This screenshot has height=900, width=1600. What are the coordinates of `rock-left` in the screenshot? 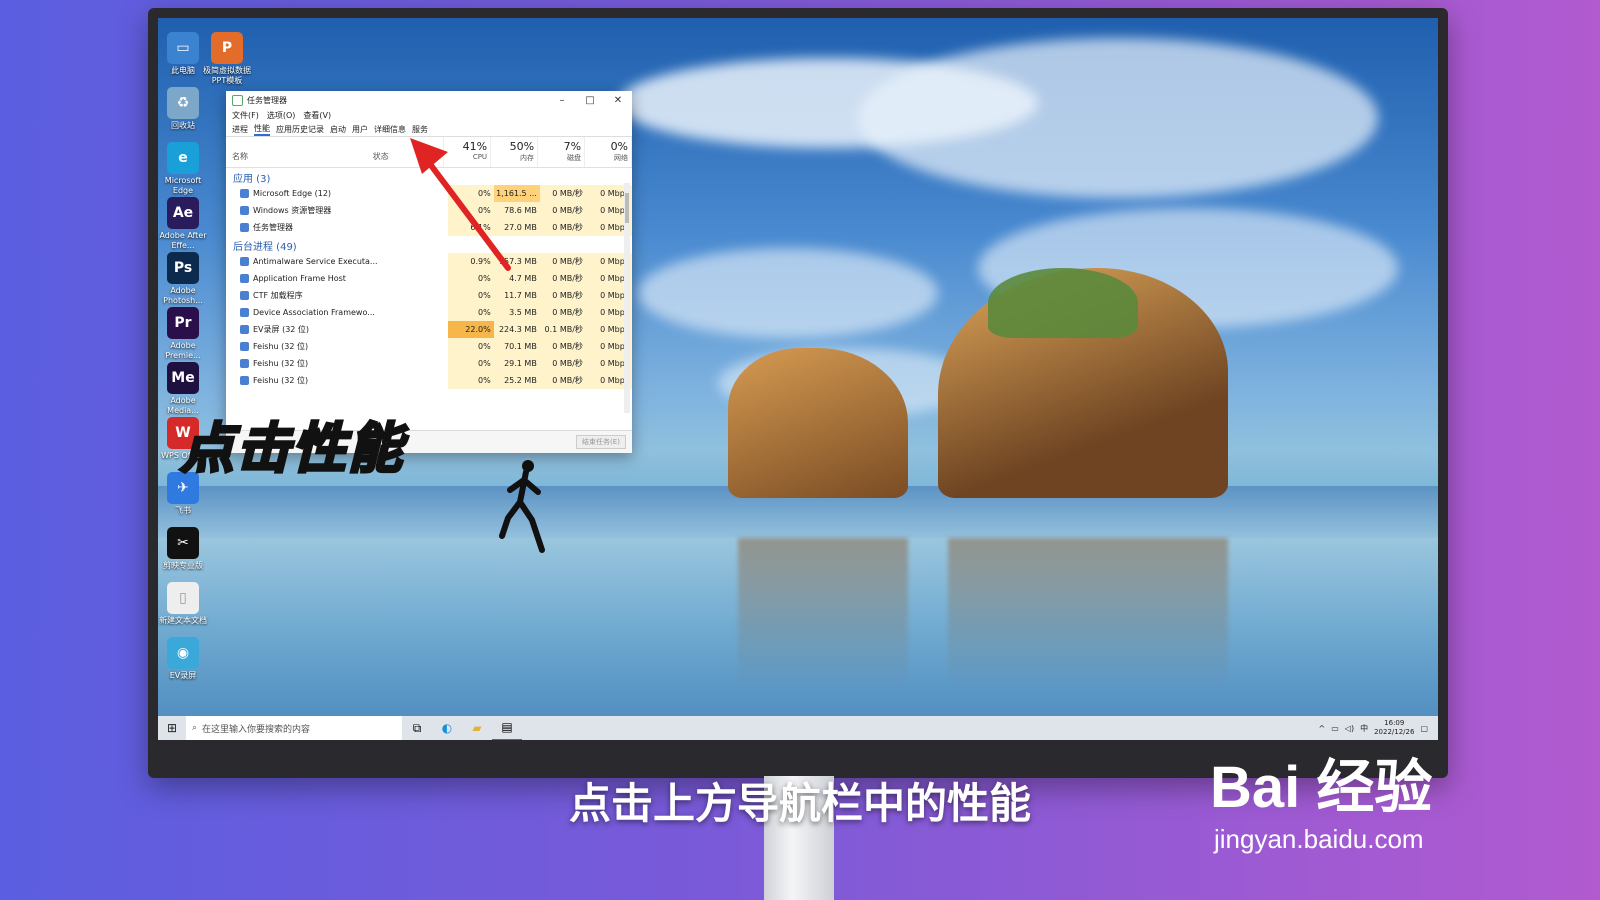 It's located at (818, 423).